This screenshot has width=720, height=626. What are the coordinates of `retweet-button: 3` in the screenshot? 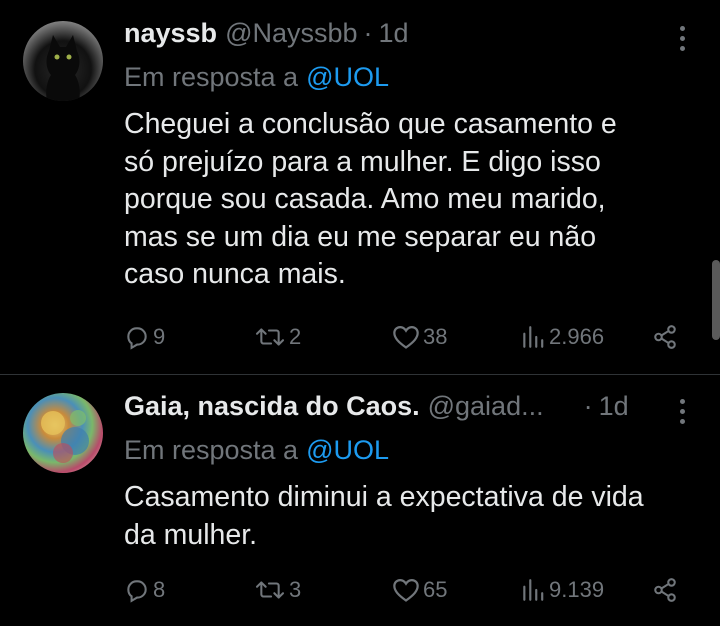 It's located at (277, 590).